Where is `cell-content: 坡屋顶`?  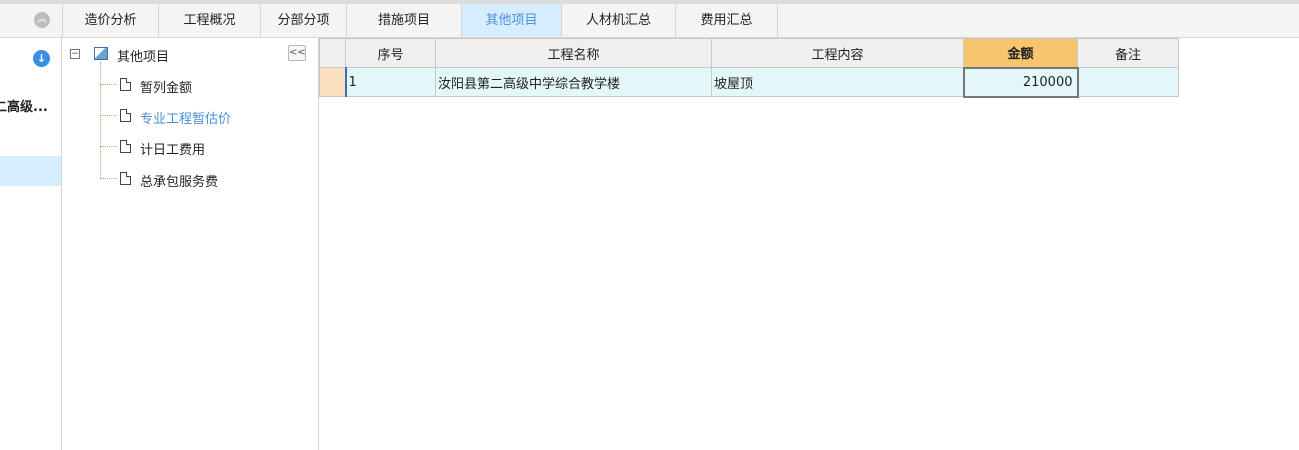
cell-content: 坡屋顶 is located at coordinates (837, 82).